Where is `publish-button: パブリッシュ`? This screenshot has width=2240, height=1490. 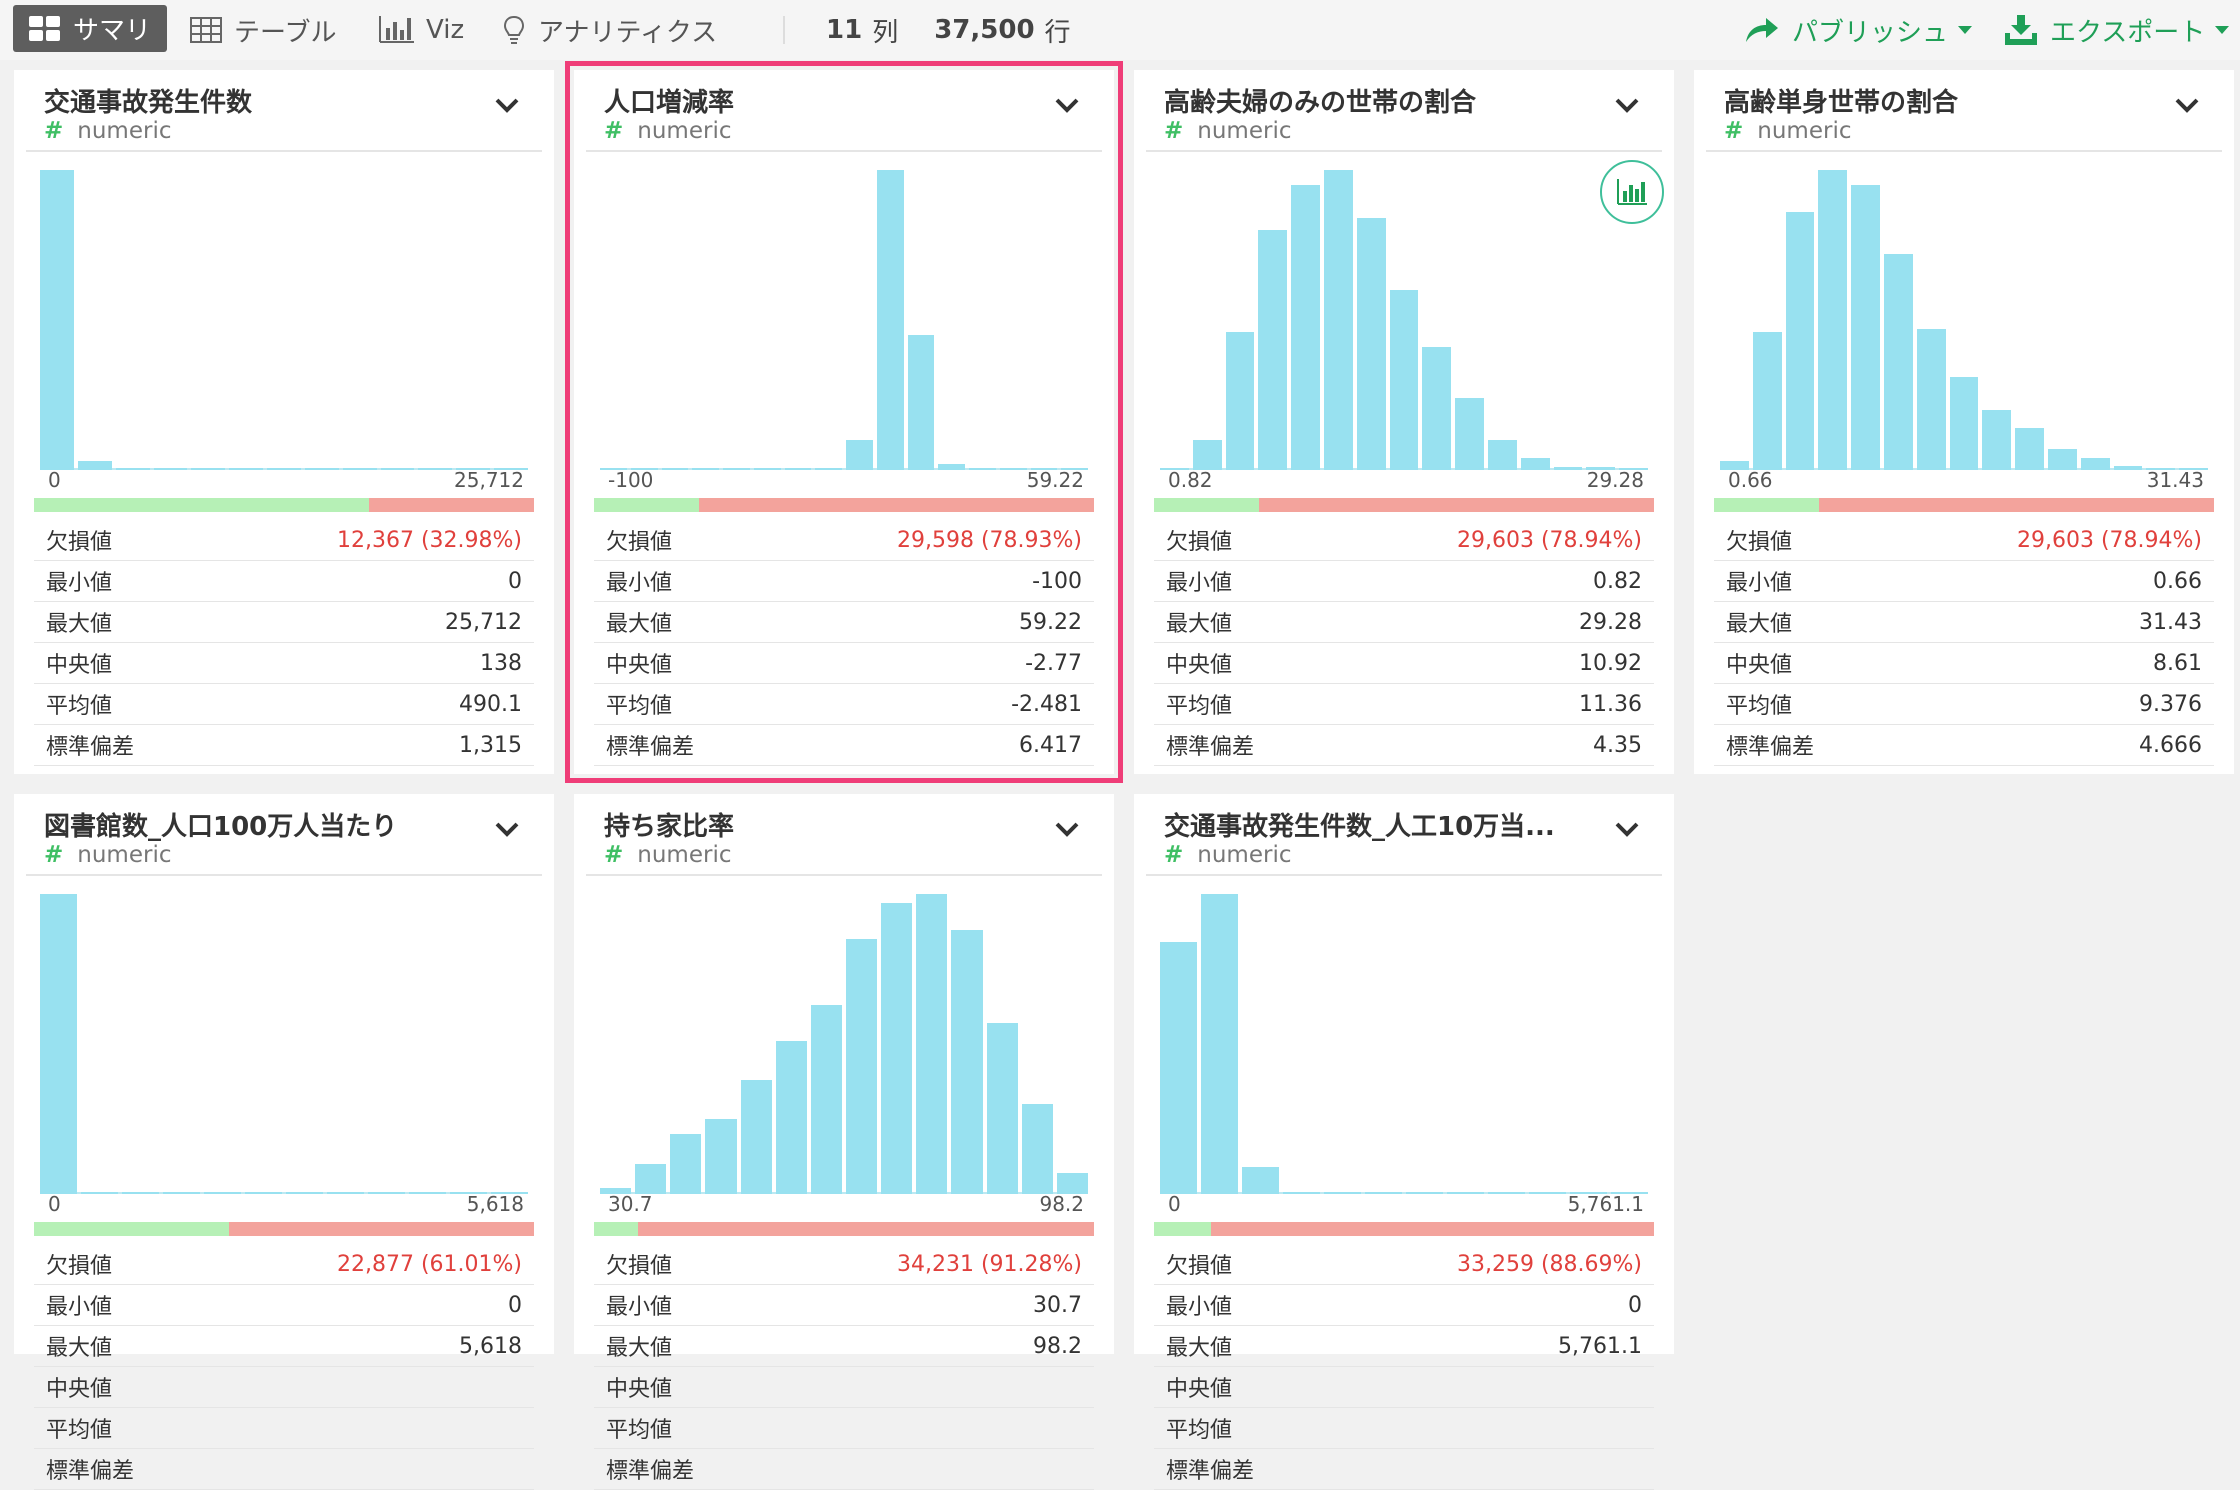 publish-button: パブリッシュ is located at coordinates (1858, 30).